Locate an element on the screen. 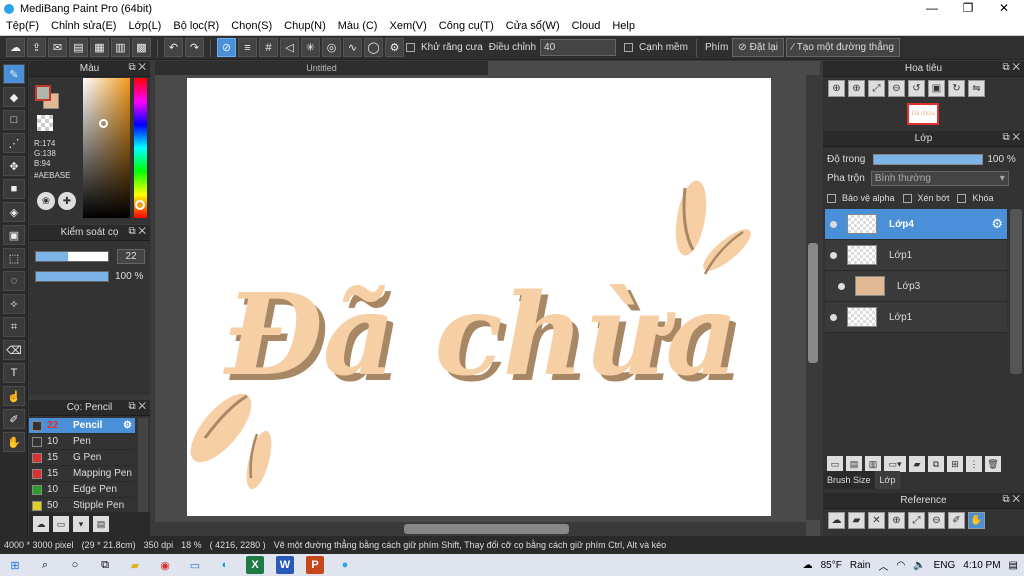 The image size is (1024, 576). correction-select: 40 is located at coordinates (578, 47).